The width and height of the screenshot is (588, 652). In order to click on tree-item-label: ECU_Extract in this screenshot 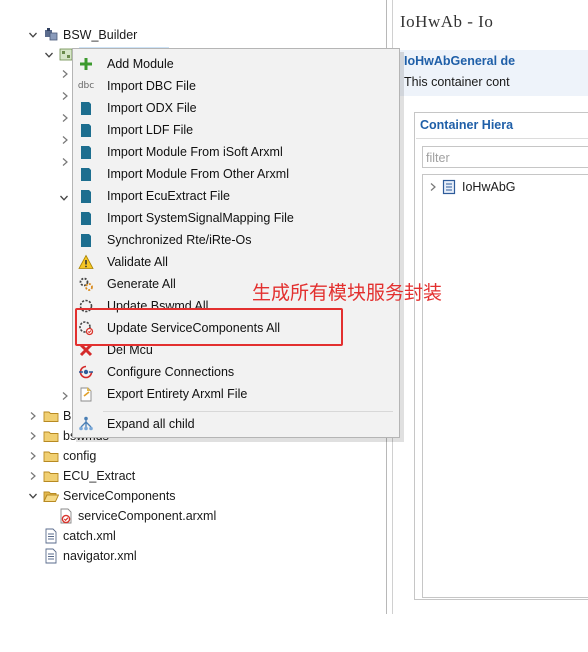, I will do `click(99, 476)`.